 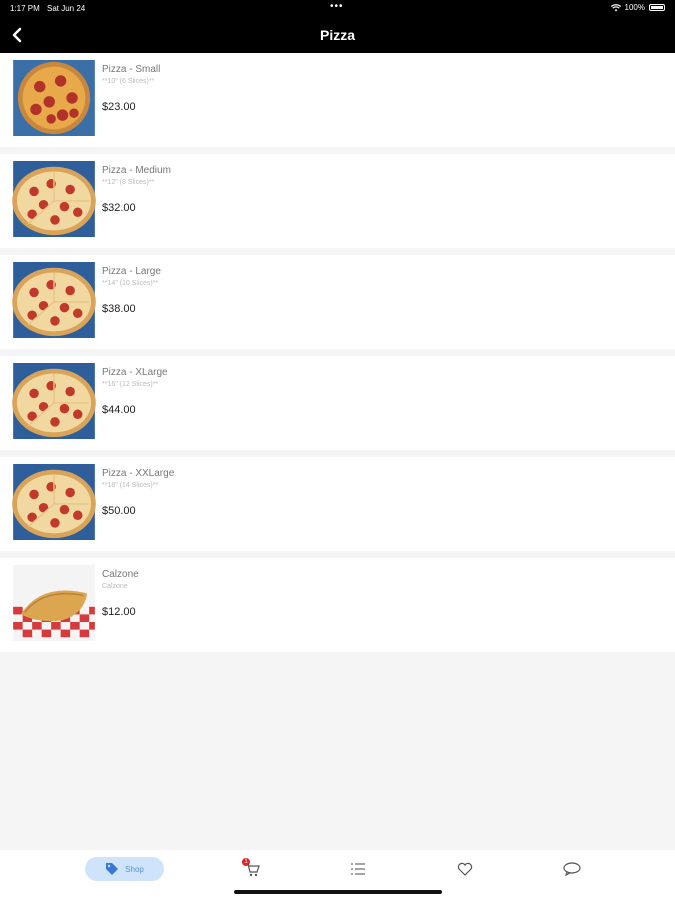 What do you see at coordinates (337, 302) in the screenshot?
I see `product-item-pizza-large: Pizza - Large **14" (10 Slices)** $38.00` at bounding box center [337, 302].